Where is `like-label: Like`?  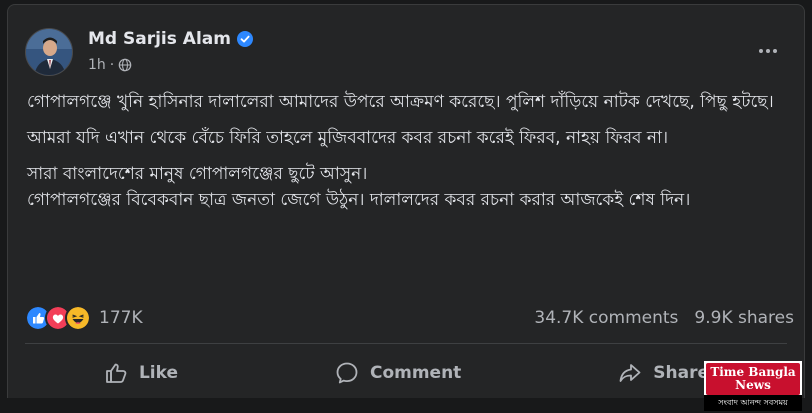 like-label: Like is located at coordinates (158, 373).